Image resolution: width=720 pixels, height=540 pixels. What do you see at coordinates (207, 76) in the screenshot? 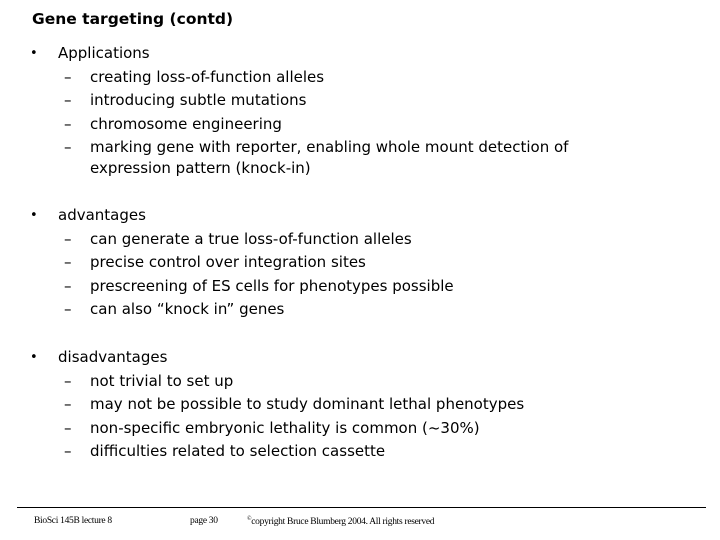
I see `sub-item-text: creating loss-of-function alleles` at bounding box center [207, 76].